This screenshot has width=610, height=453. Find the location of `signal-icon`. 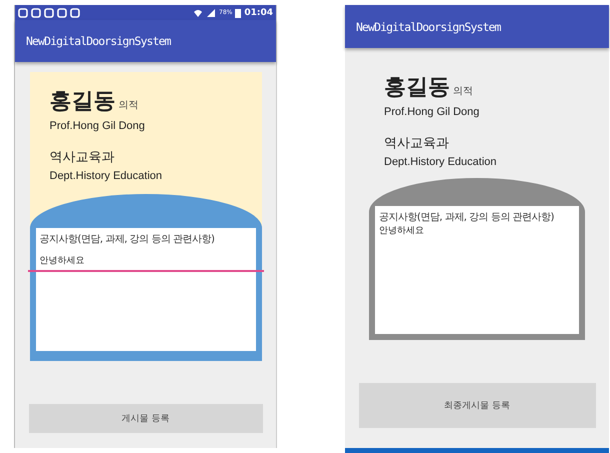

signal-icon is located at coordinates (211, 13).